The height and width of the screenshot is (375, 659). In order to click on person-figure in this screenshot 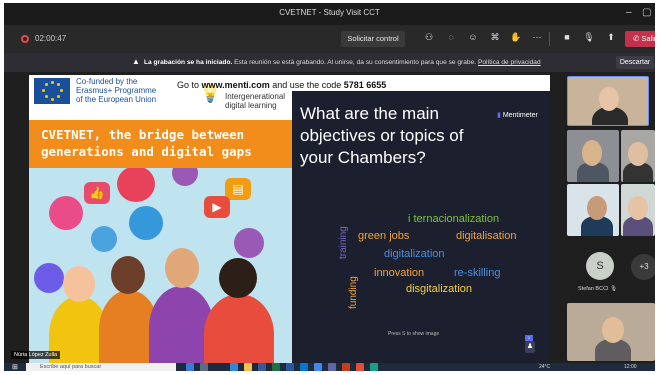, I will do `click(239, 328)`.